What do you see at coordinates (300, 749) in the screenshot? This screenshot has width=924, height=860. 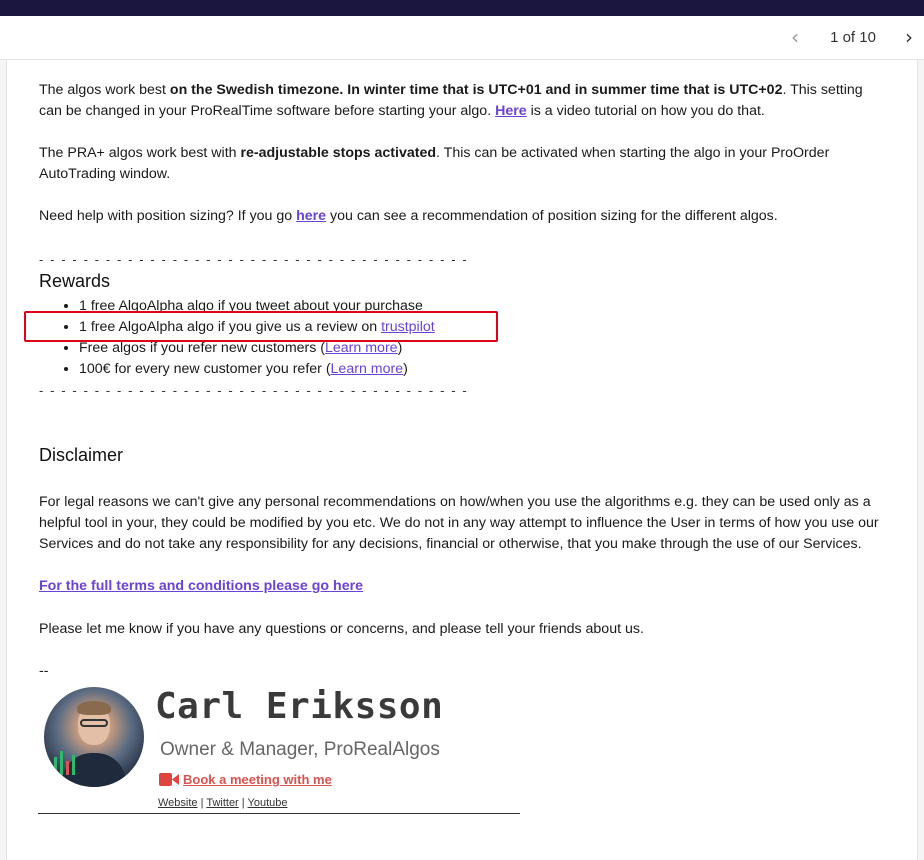 I see `signature-role: Owner & Manager, ProRealAlgos` at bounding box center [300, 749].